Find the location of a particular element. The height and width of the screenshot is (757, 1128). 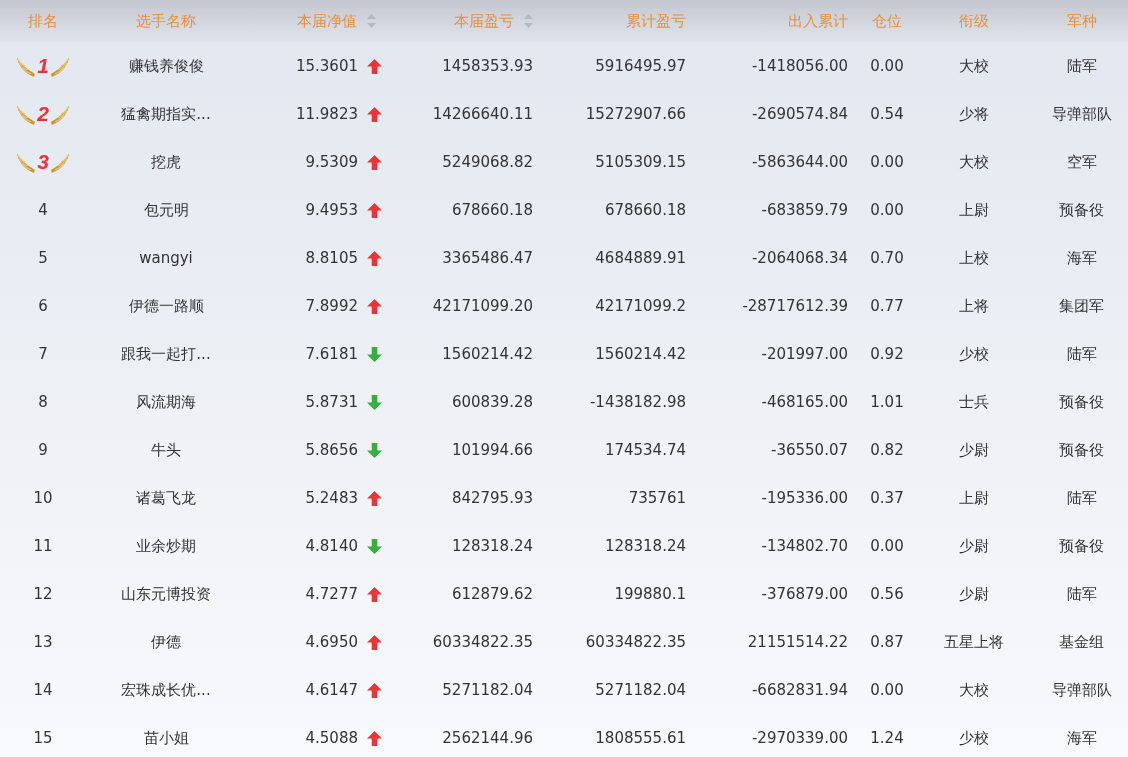

cumulative-profit: 60334822.35 is located at coordinates (635, 642).